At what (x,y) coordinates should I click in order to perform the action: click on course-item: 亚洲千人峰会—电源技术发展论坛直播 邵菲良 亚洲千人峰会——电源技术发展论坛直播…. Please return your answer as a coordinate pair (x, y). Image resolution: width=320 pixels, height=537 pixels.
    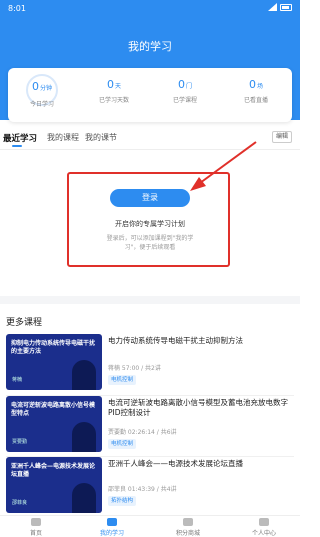
    Looking at the image, I should click on (150, 486).